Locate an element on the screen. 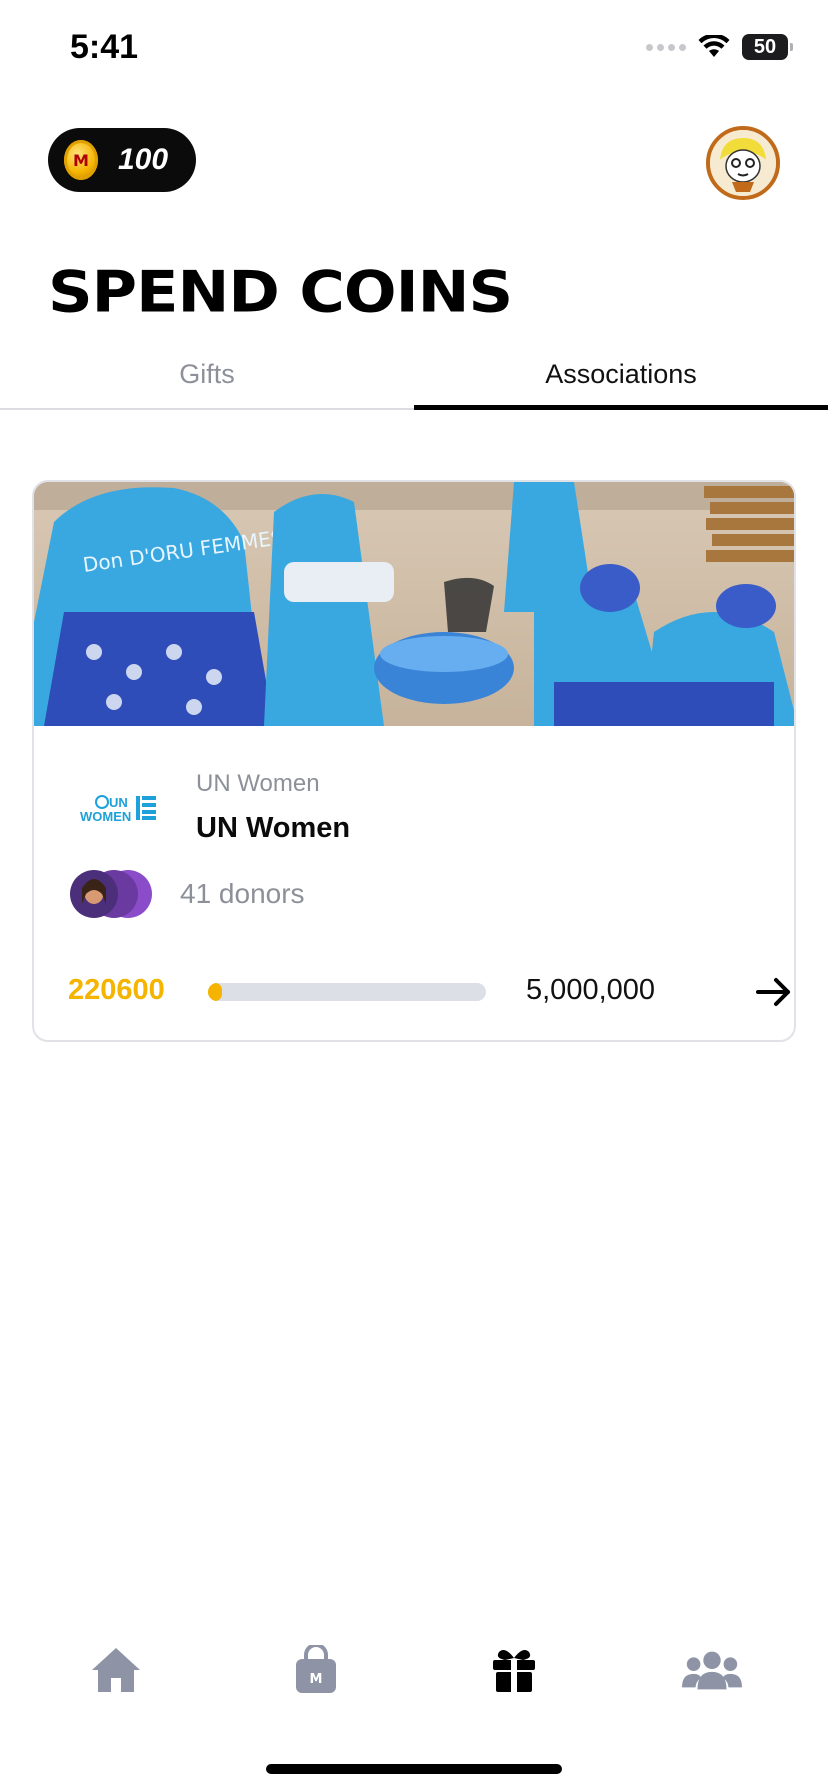  tab-associations: Associations is located at coordinates (621, 379).